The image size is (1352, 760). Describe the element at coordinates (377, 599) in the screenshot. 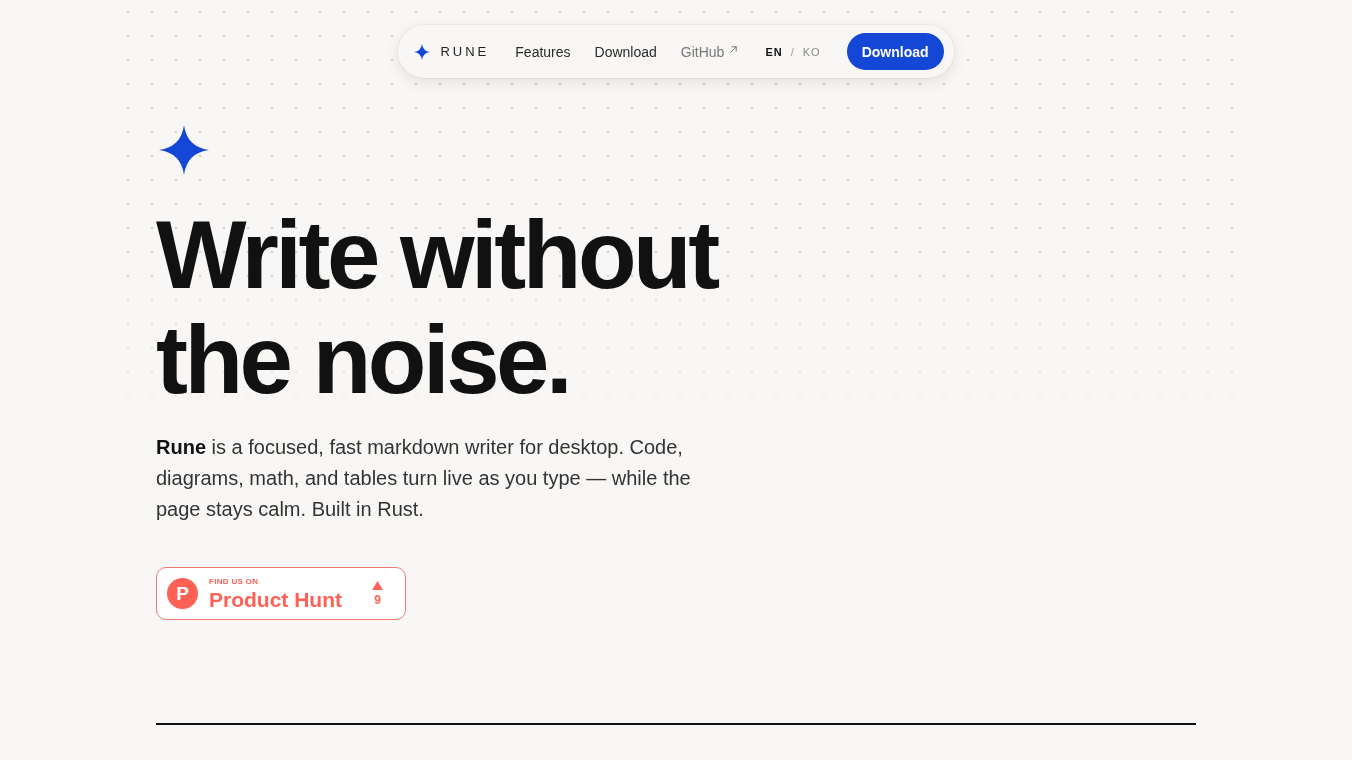

I see `upvote-count: 9` at that location.